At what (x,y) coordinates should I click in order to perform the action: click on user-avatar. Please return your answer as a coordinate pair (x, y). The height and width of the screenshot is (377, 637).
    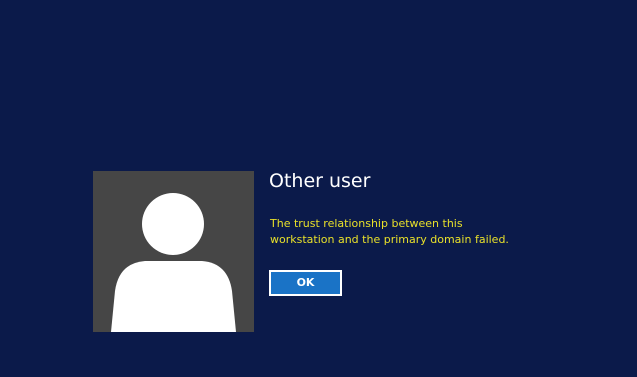
    Looking at the image, I should click on (173, 251).